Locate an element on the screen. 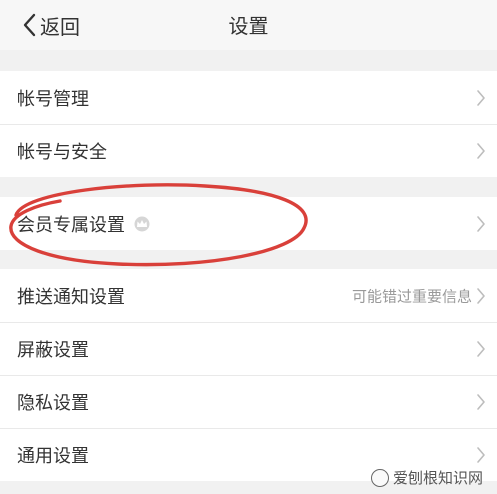 Image resolution: width=497 pixels, height=494 pixels. navigation-bar: 返回 设置 is located at coordinates (248, 25).